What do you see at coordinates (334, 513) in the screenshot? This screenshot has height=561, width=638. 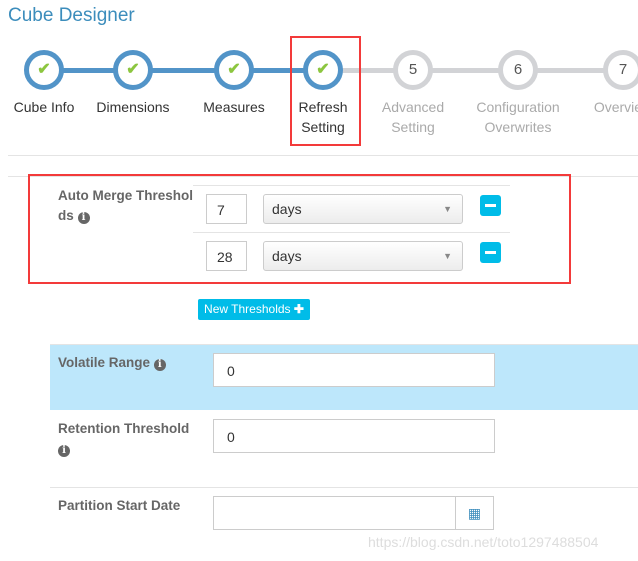 I see `partition-start-date-input` at bounding box center [334, 513].